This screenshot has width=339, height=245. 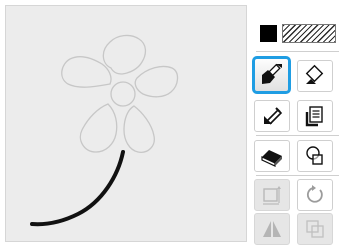 I want to click on shapes-icon, so click(x=314, y=155).